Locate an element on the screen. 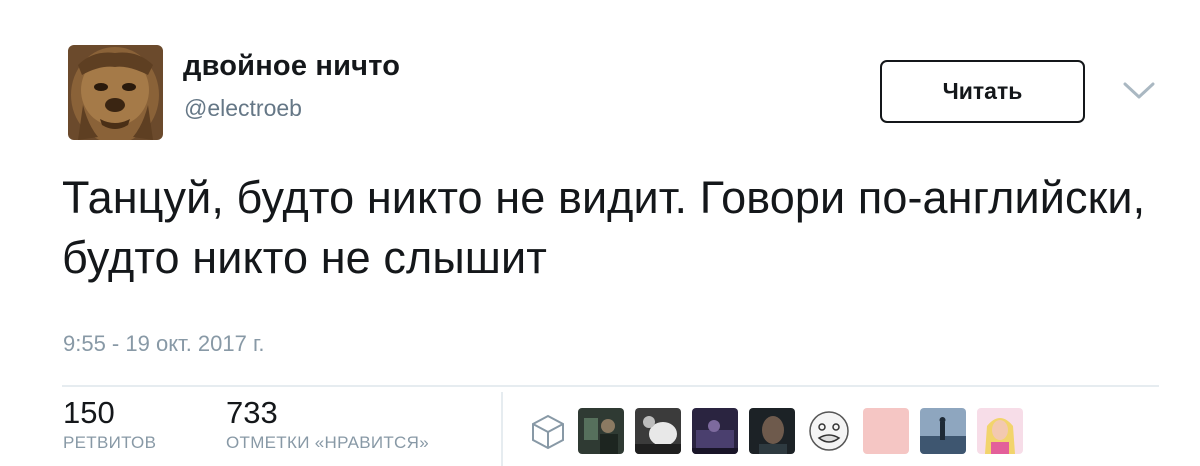 This screenshot has width=1200, height=466. chewbacca-avatar-icon is located at coordinates (115, 92).